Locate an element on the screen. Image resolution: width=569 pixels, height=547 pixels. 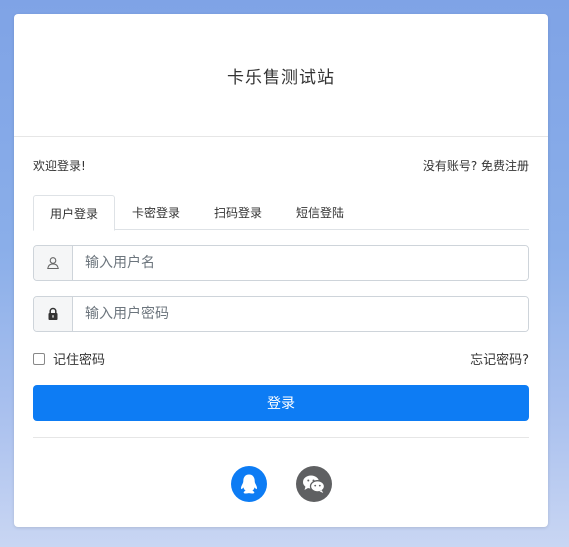
tab-card-login: 卡密登录 is located at coordinates (156, 212).